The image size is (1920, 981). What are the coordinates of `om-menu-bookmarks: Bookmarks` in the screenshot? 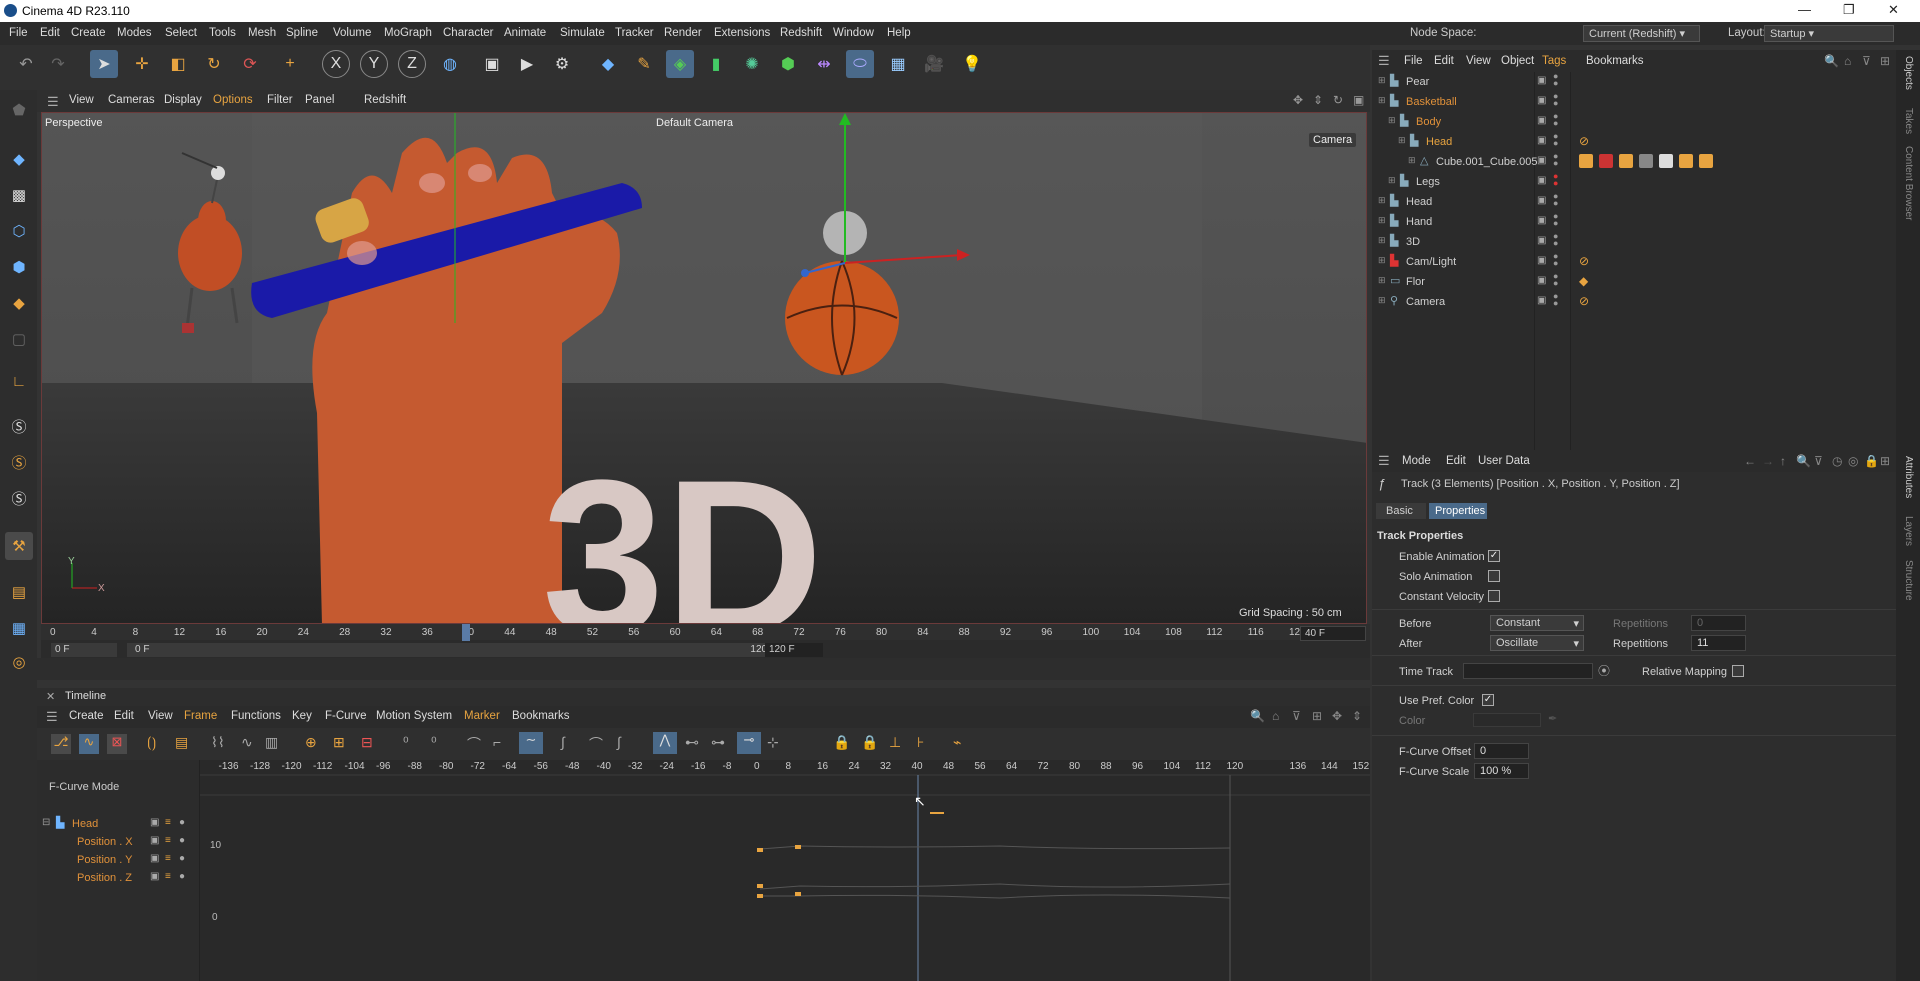 It's located at (1615, 61).